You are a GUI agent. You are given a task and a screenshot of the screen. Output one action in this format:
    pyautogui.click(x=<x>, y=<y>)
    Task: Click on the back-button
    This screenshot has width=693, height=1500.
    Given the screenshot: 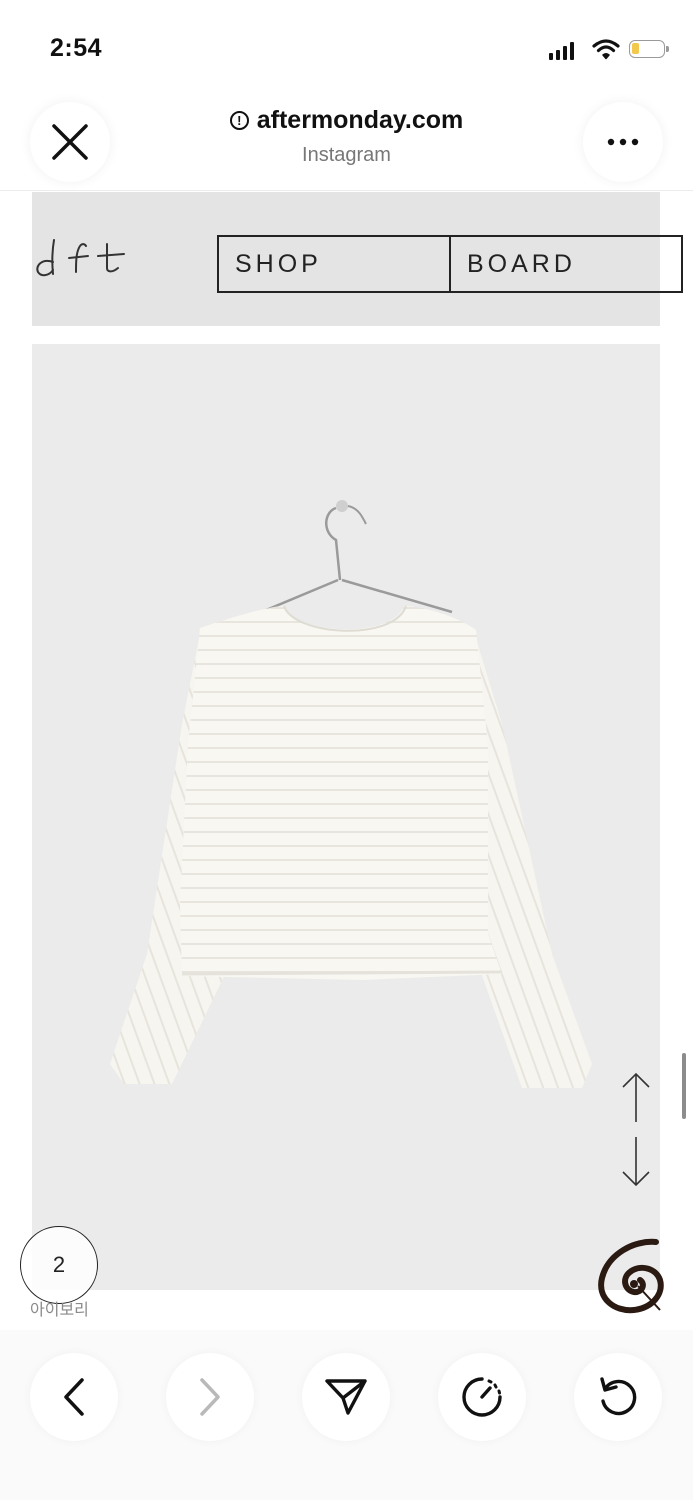 What is the action you would take?
    pyautogui.click(x=74, y=1397)
    